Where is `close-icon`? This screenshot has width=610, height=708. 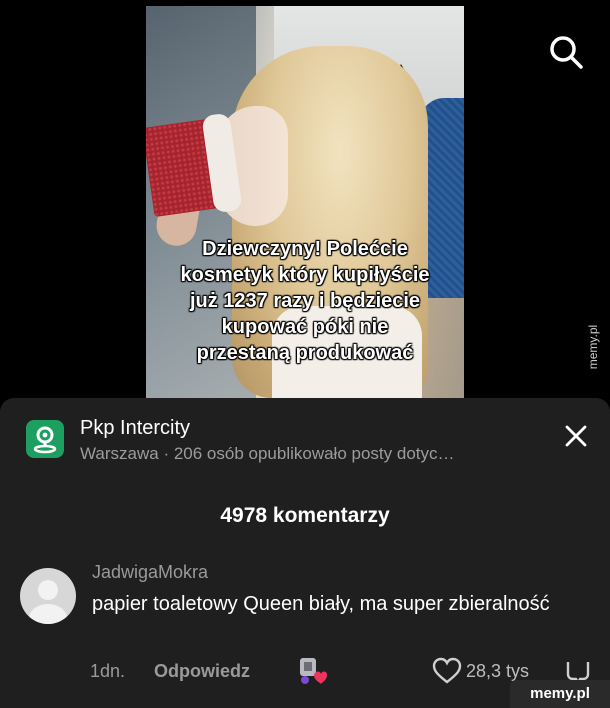
close-icon is located at coordinates (576, 436).